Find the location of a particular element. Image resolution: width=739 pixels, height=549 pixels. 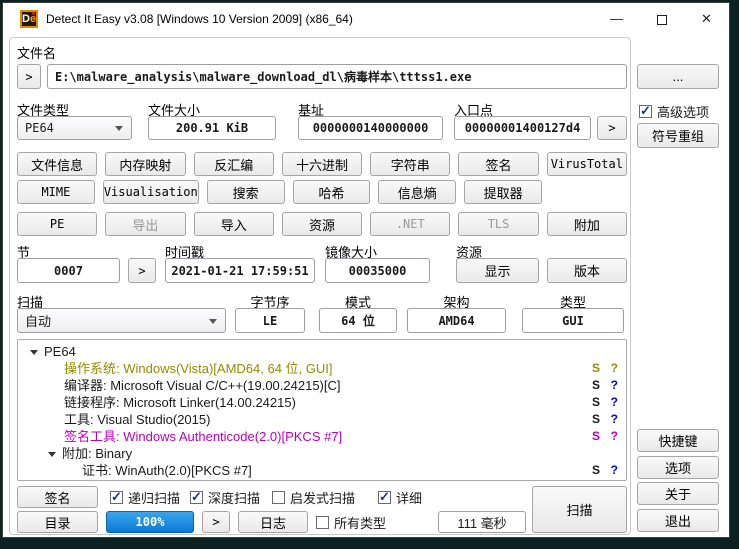

exit-button: 退出 is located at coordinates (678, 520).